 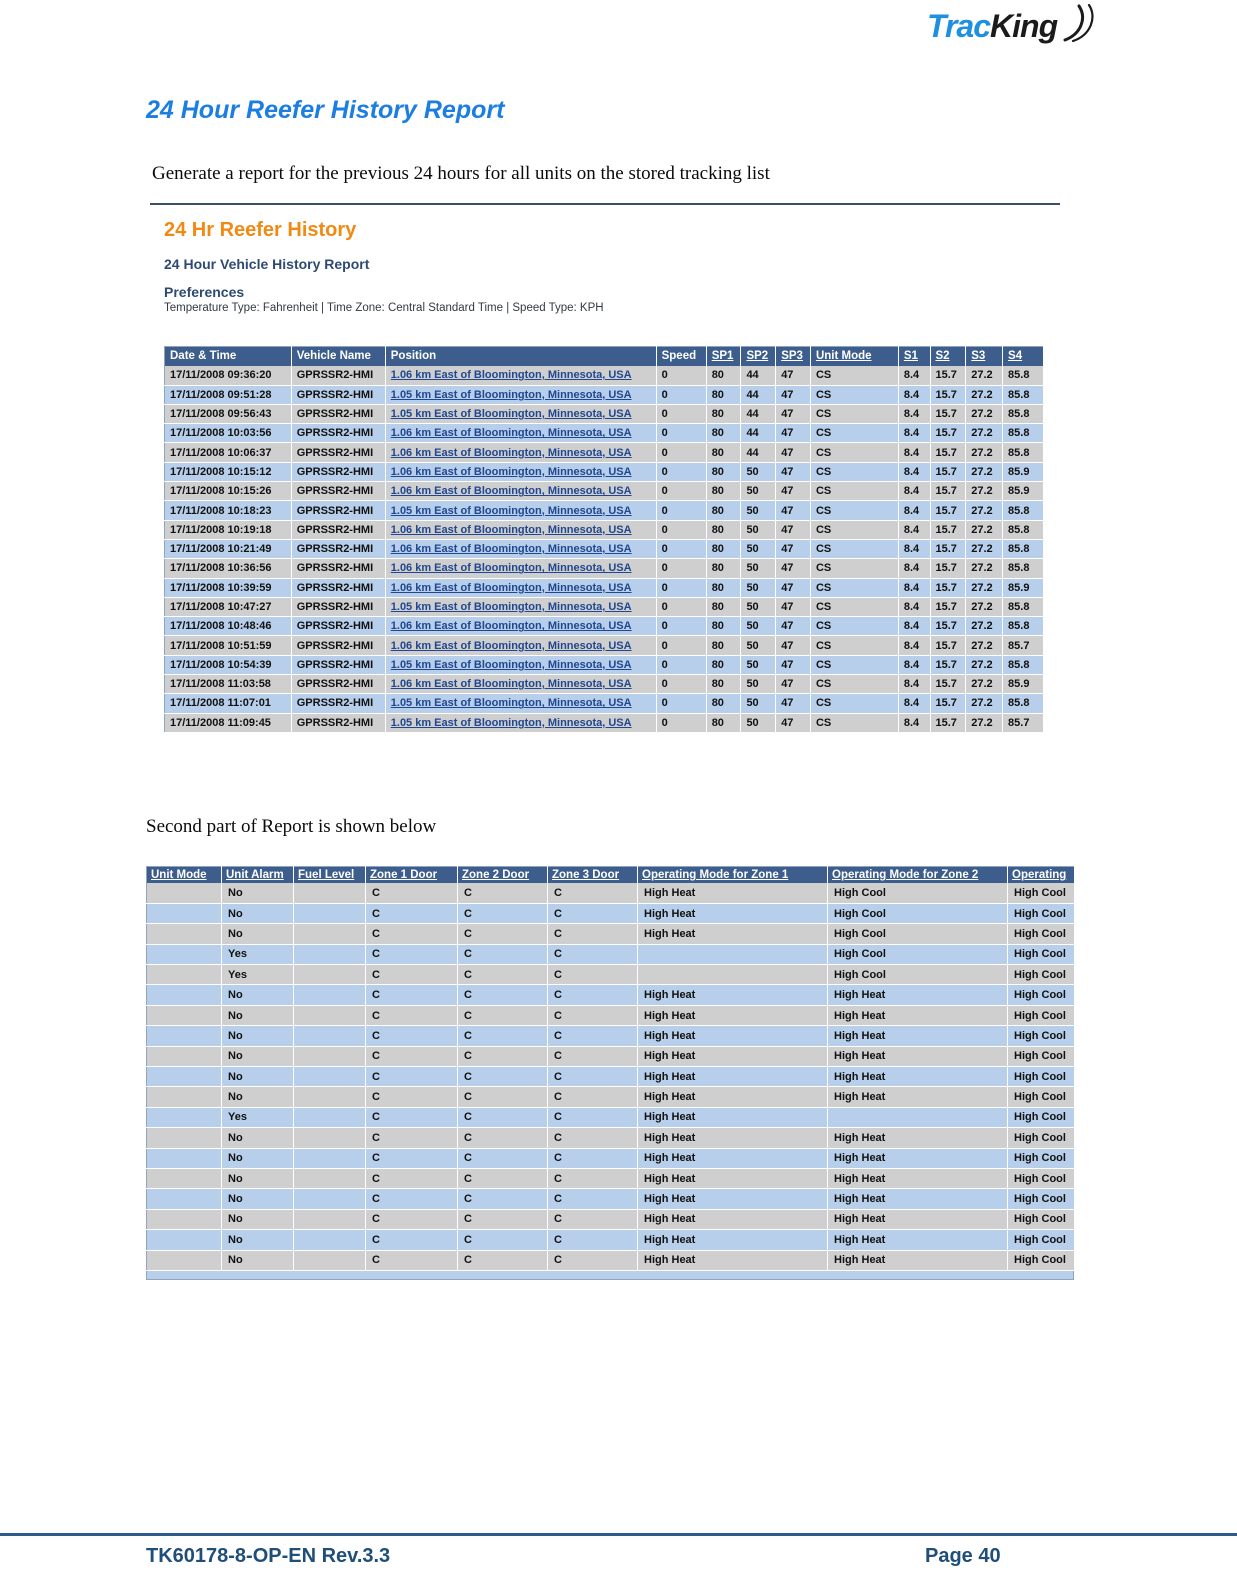 What do you see at coordinates (917, 874) in the screenshot?
I see `column-header-operating-mode-for-zone-2: Operating Mode for Zone 2` at bounding box center [917, 874].